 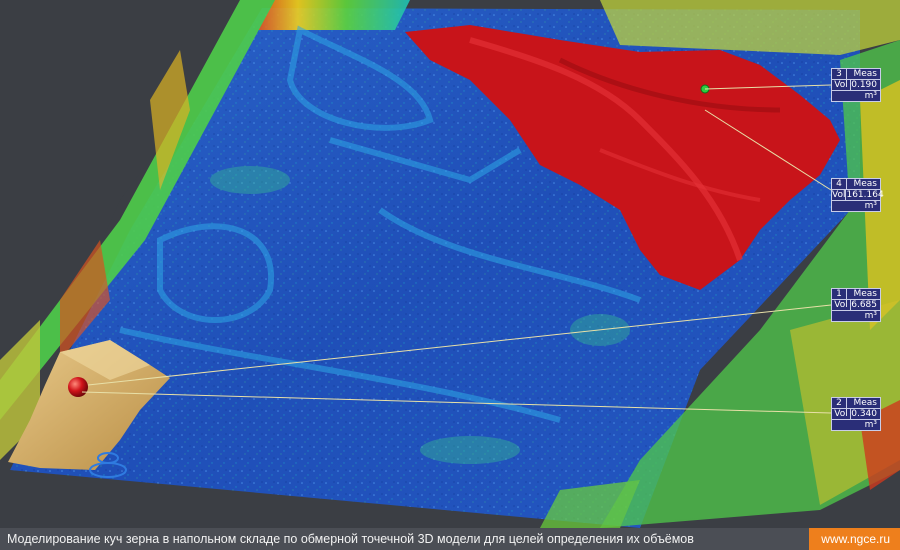 I want to click on measure-id: 2, so click(x=839, y=403).